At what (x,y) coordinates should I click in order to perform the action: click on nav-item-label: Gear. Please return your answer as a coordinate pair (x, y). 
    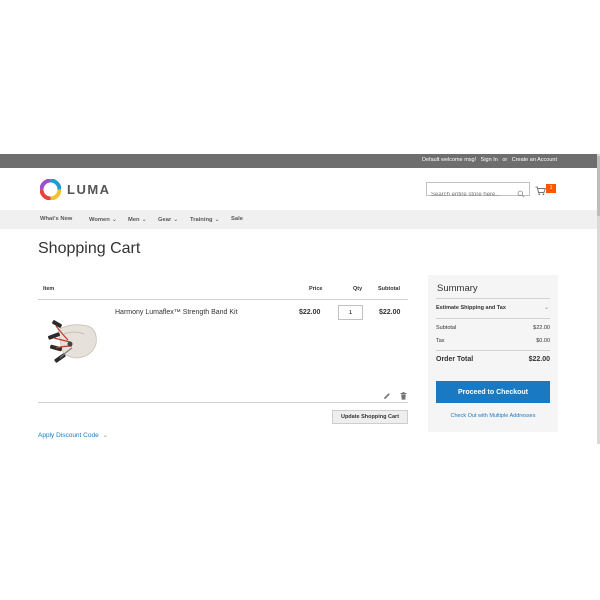
    Looking at the image, I should click on (165, 220).